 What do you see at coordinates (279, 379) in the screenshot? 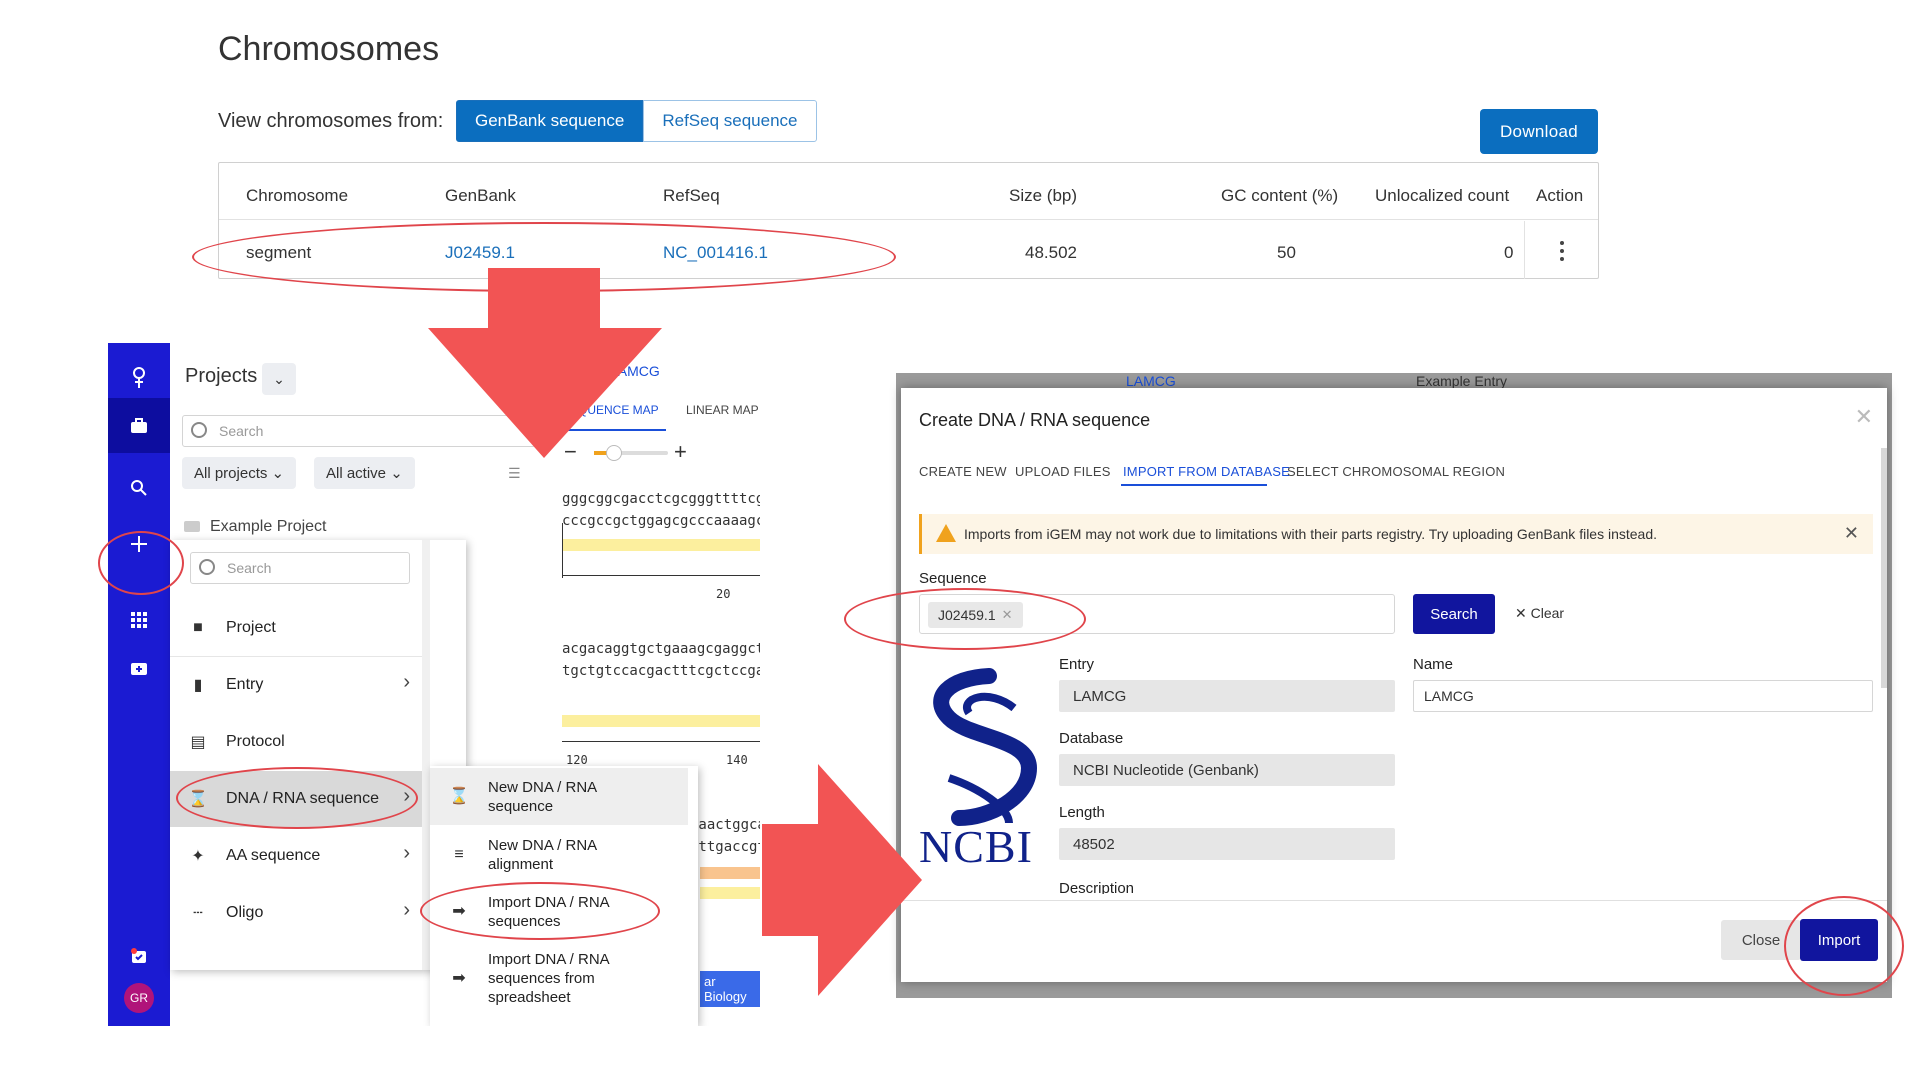
I see `chevron-down-icon: ⌄` at bounding box center [279, 379].